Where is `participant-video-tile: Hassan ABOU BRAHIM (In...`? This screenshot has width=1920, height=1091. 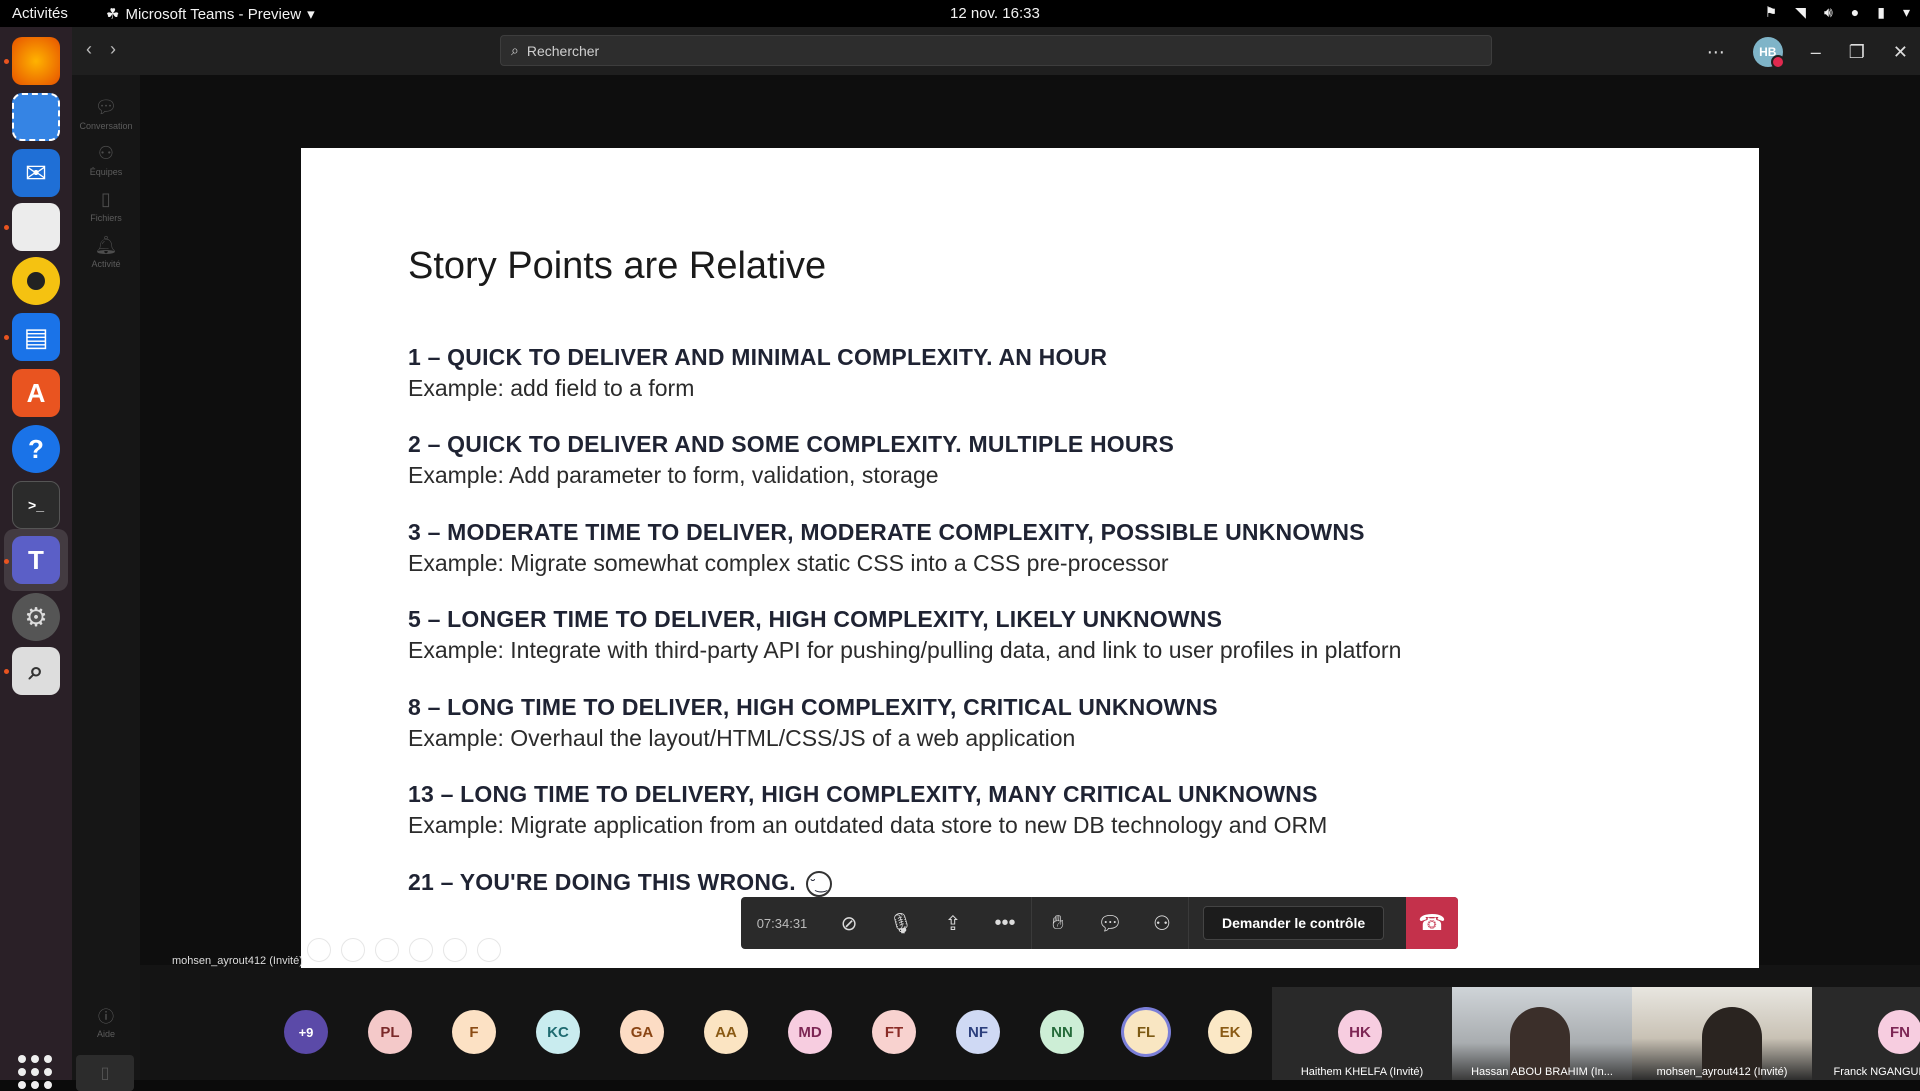 participant-video-tile: Hassan ABOU BRAHIM (In... is located at coordinates (1542, 1033).